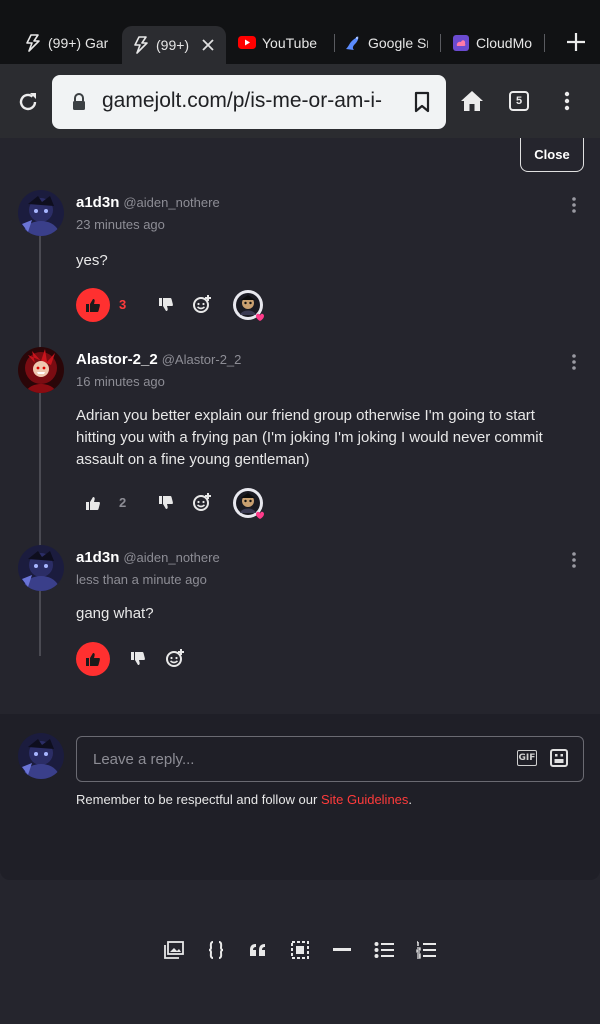 This screenshot has width=600, height=1024. I want to click on comment-timestamp: less than a minute ago, so click(141, 579).